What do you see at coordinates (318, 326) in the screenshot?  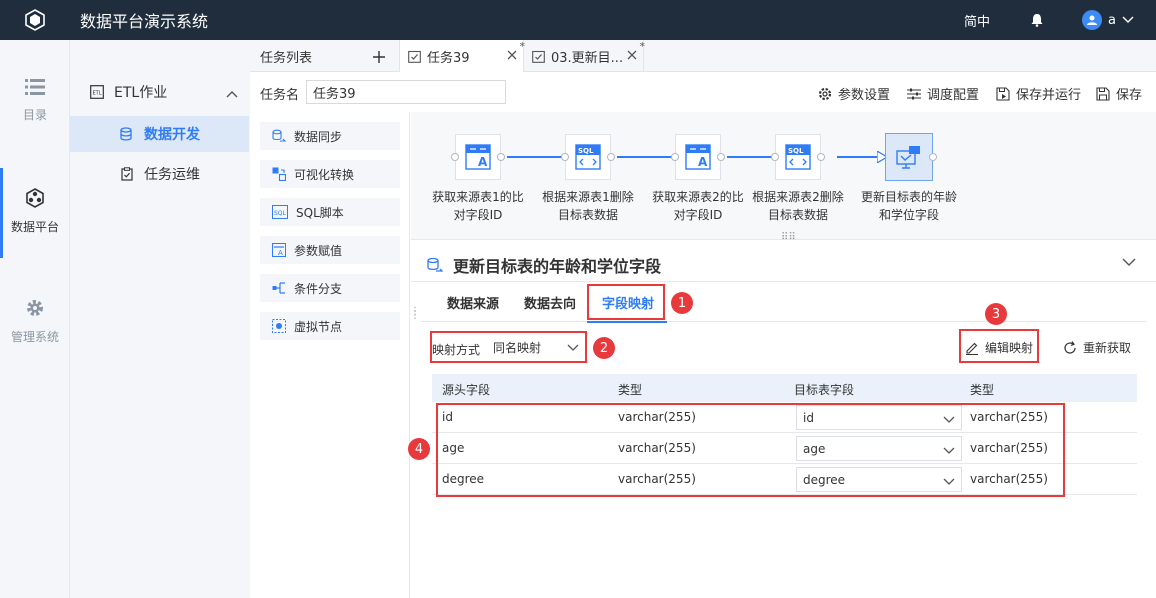 I see `palette-label: 虚拟节点` at bounding box center [318, 326].